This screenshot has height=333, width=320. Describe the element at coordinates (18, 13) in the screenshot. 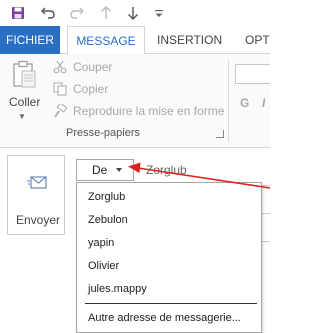

I see `save-icon` at that location.